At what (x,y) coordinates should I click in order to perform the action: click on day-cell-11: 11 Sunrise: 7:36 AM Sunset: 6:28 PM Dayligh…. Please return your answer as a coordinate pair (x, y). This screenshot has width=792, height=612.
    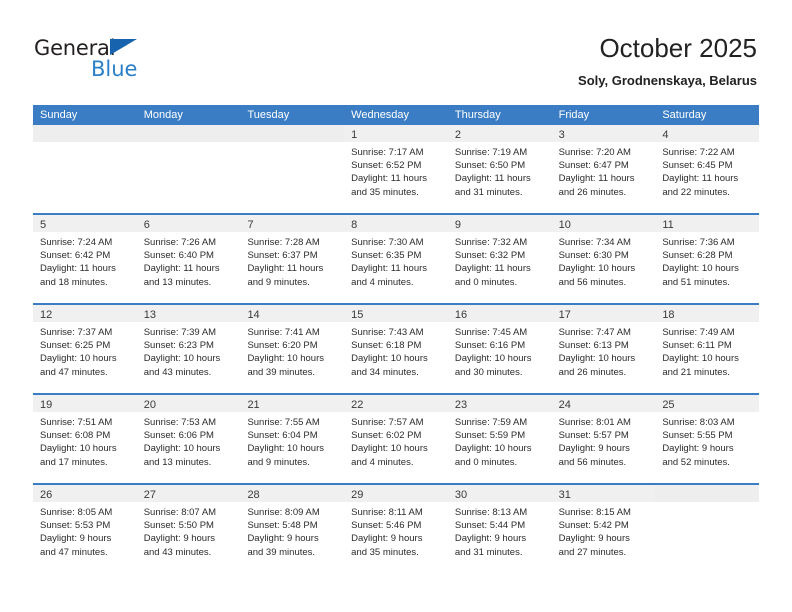
    Looking at the image, I should click on (707, 259).